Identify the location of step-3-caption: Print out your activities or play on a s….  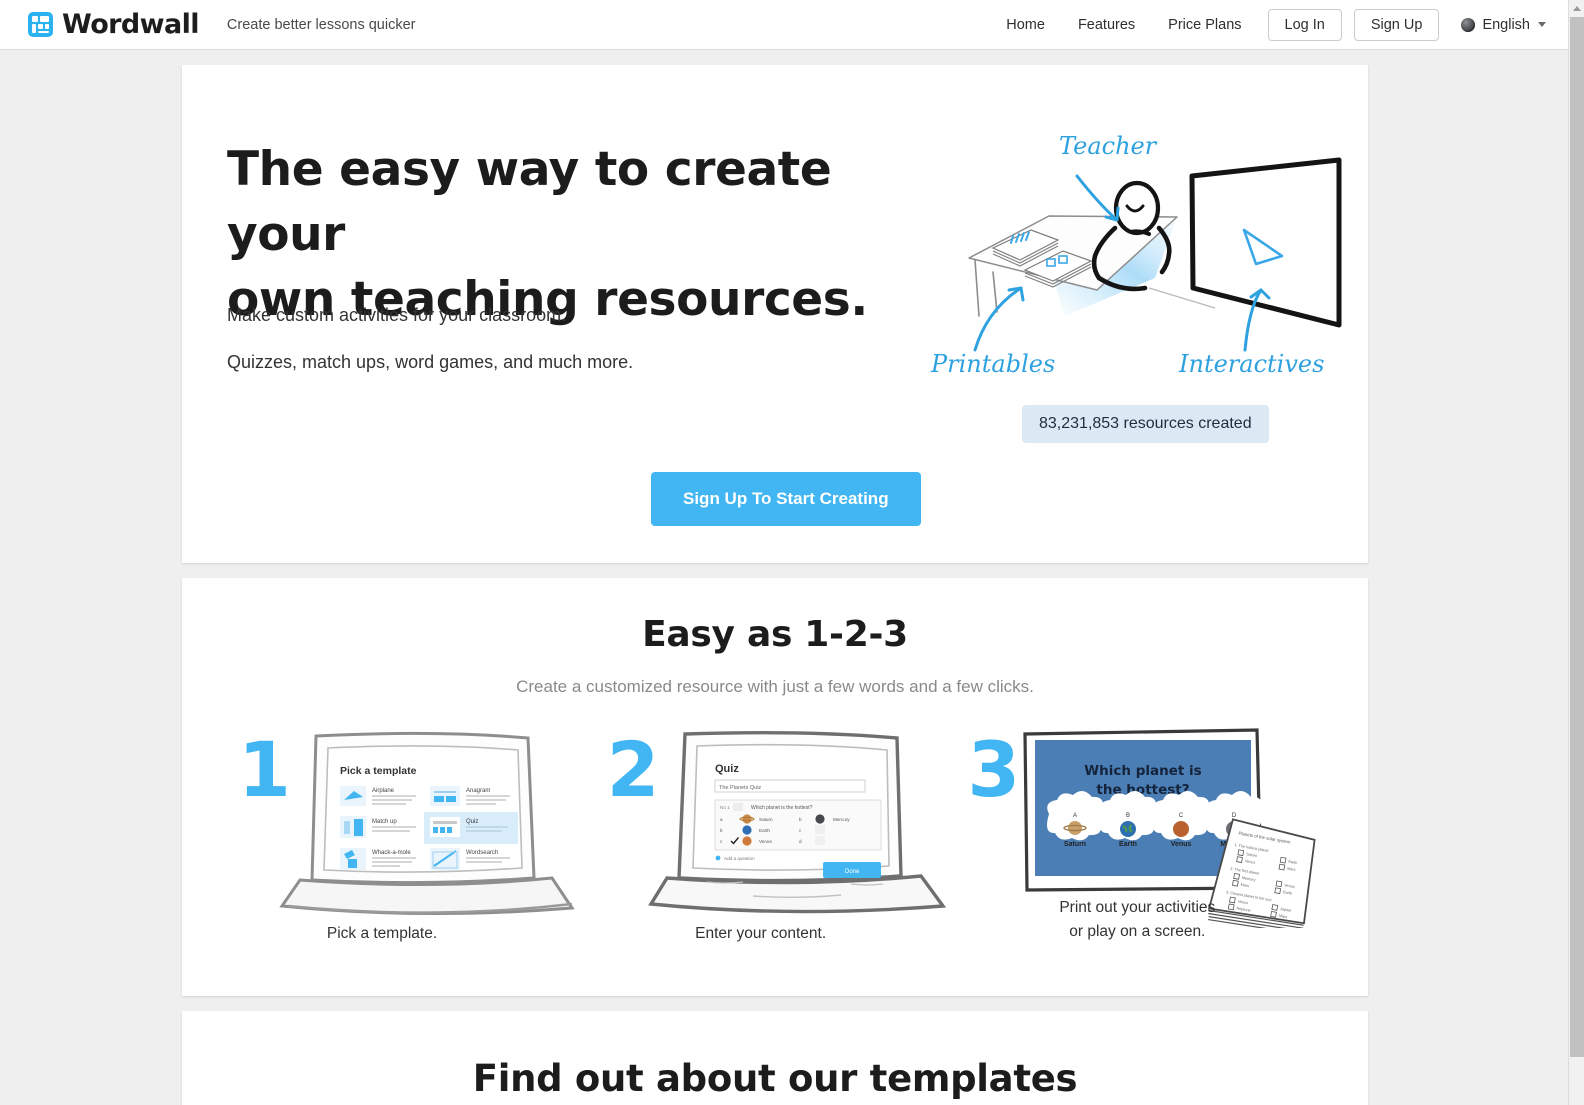
(1137, 920).